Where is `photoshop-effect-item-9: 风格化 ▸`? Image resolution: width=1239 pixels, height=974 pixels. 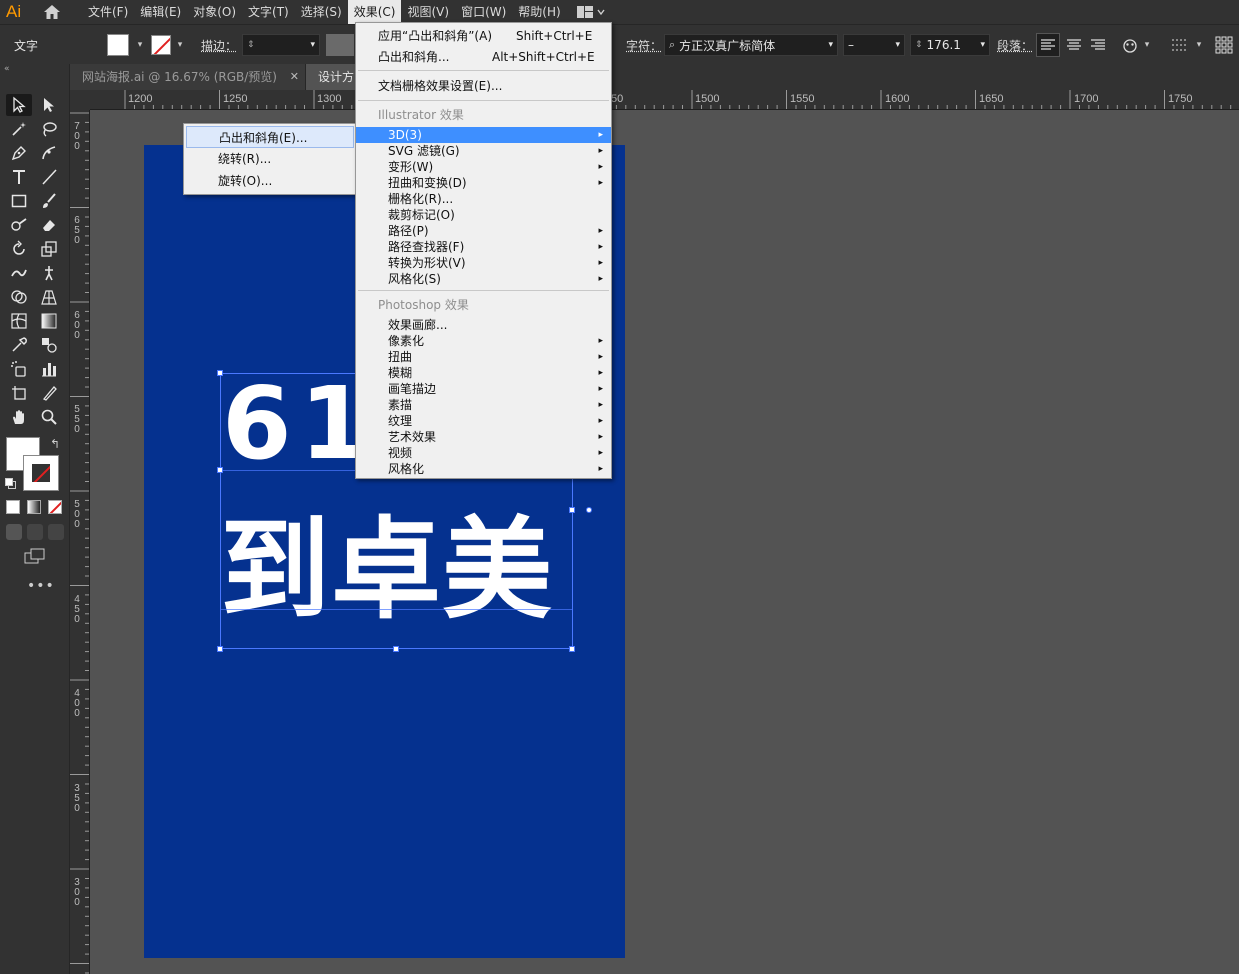
photoshop-effect-item-9: 风格化 ▸ is located at coordinates (483, 469).